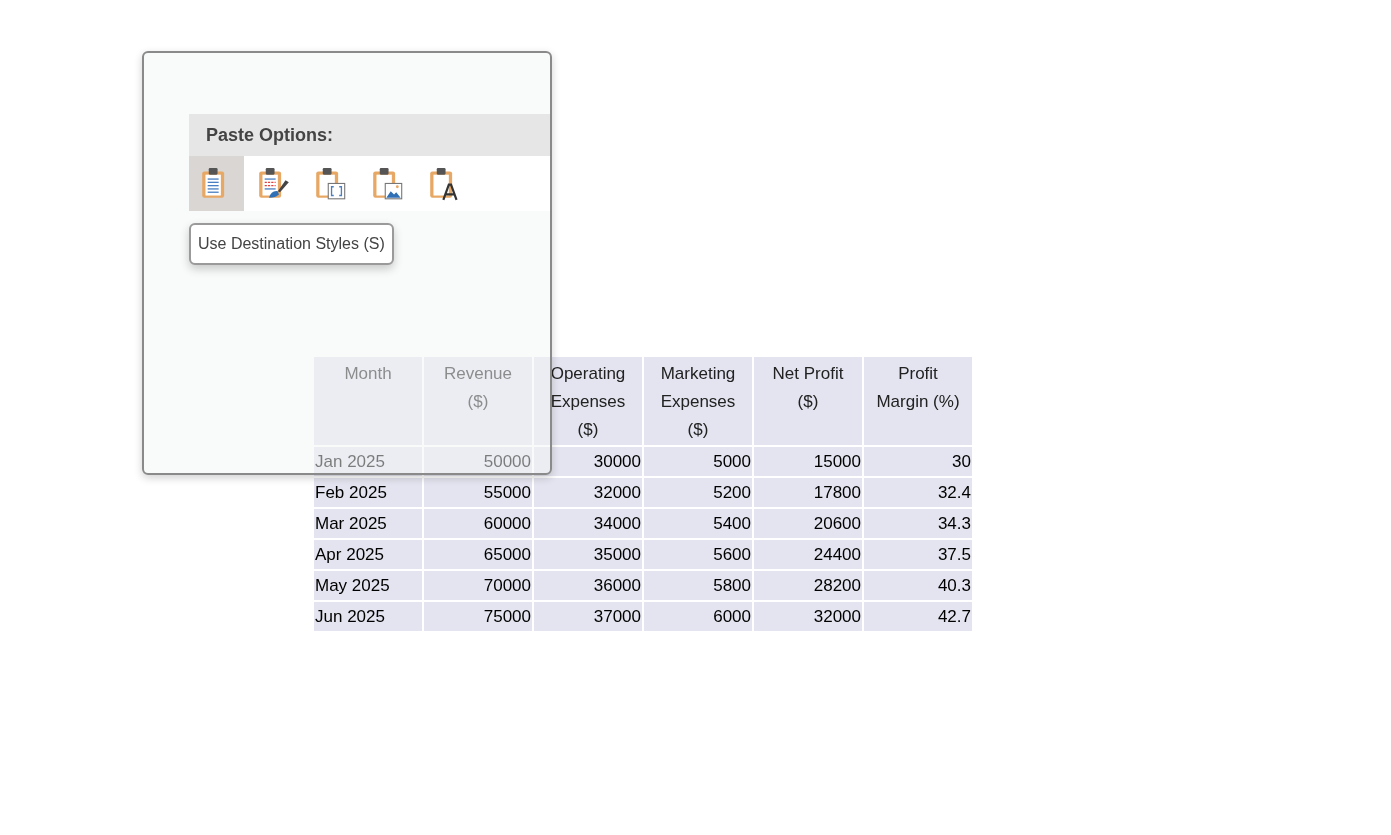 This screenshot has width=1391, height=835. I want to click on table-cell: 42.7, so click(918, 616).